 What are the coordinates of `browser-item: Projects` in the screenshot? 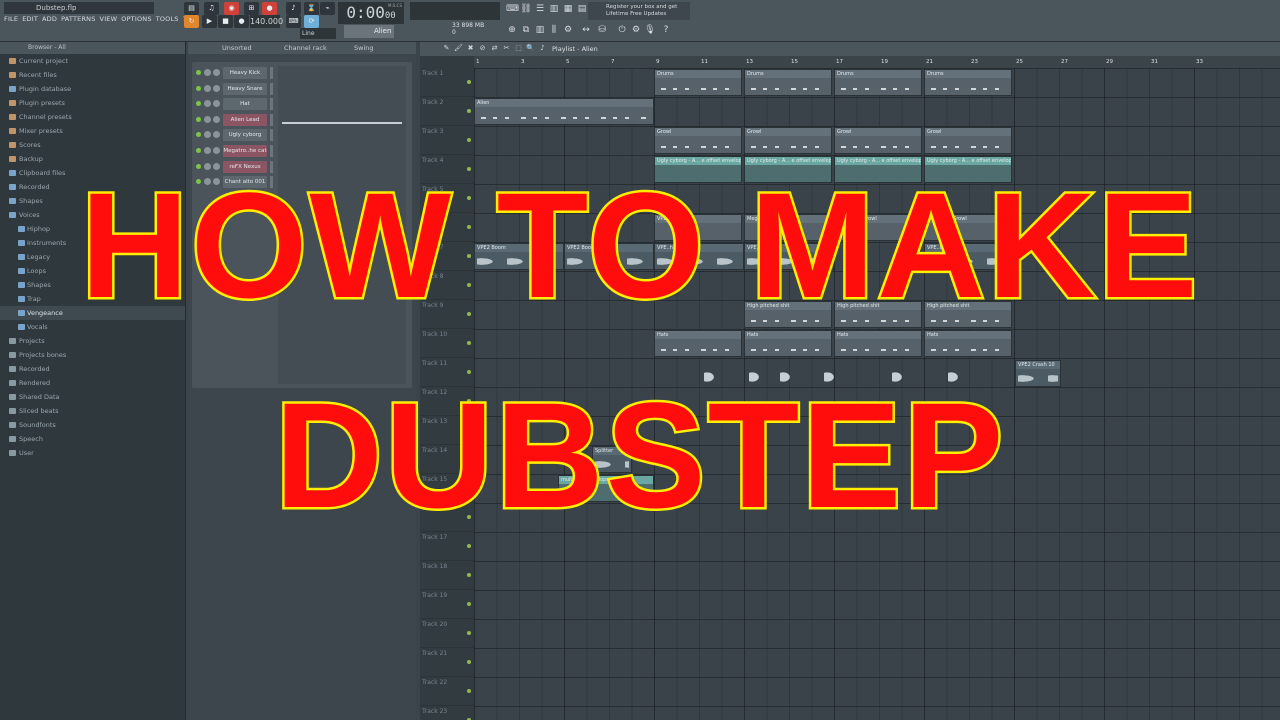 It's located at (92, 341).